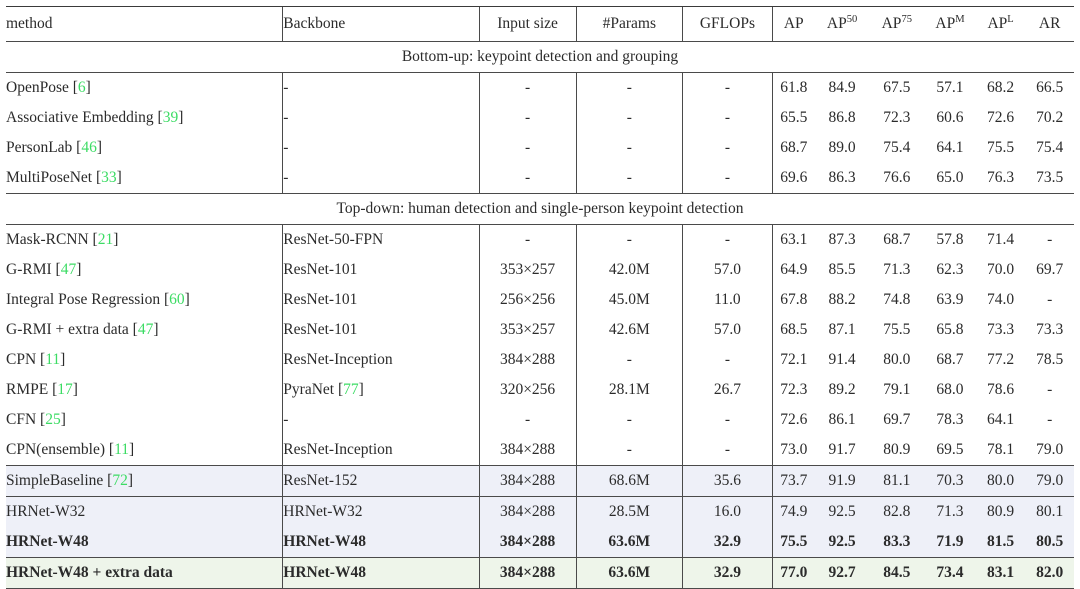 The height and width of the screenshot is (589, 1080). What do you see at coordinates (1001, 239) in the screenshot?
I see `cell-apl: 71.4` at bounding box center [1001, 239].